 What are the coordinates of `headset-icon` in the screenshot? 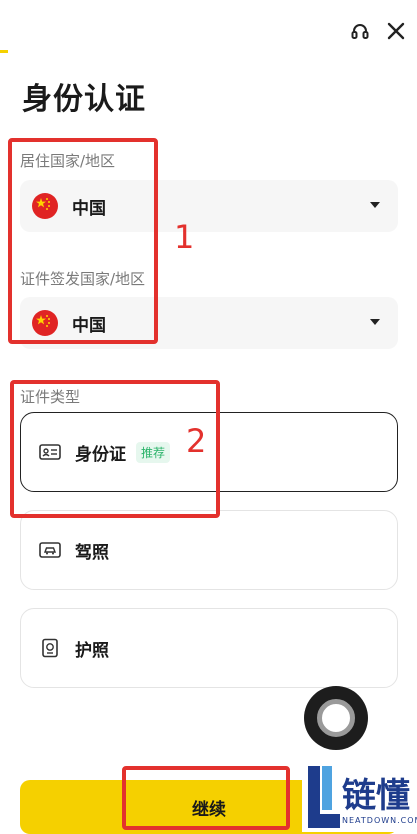 It's located at (360, 31).